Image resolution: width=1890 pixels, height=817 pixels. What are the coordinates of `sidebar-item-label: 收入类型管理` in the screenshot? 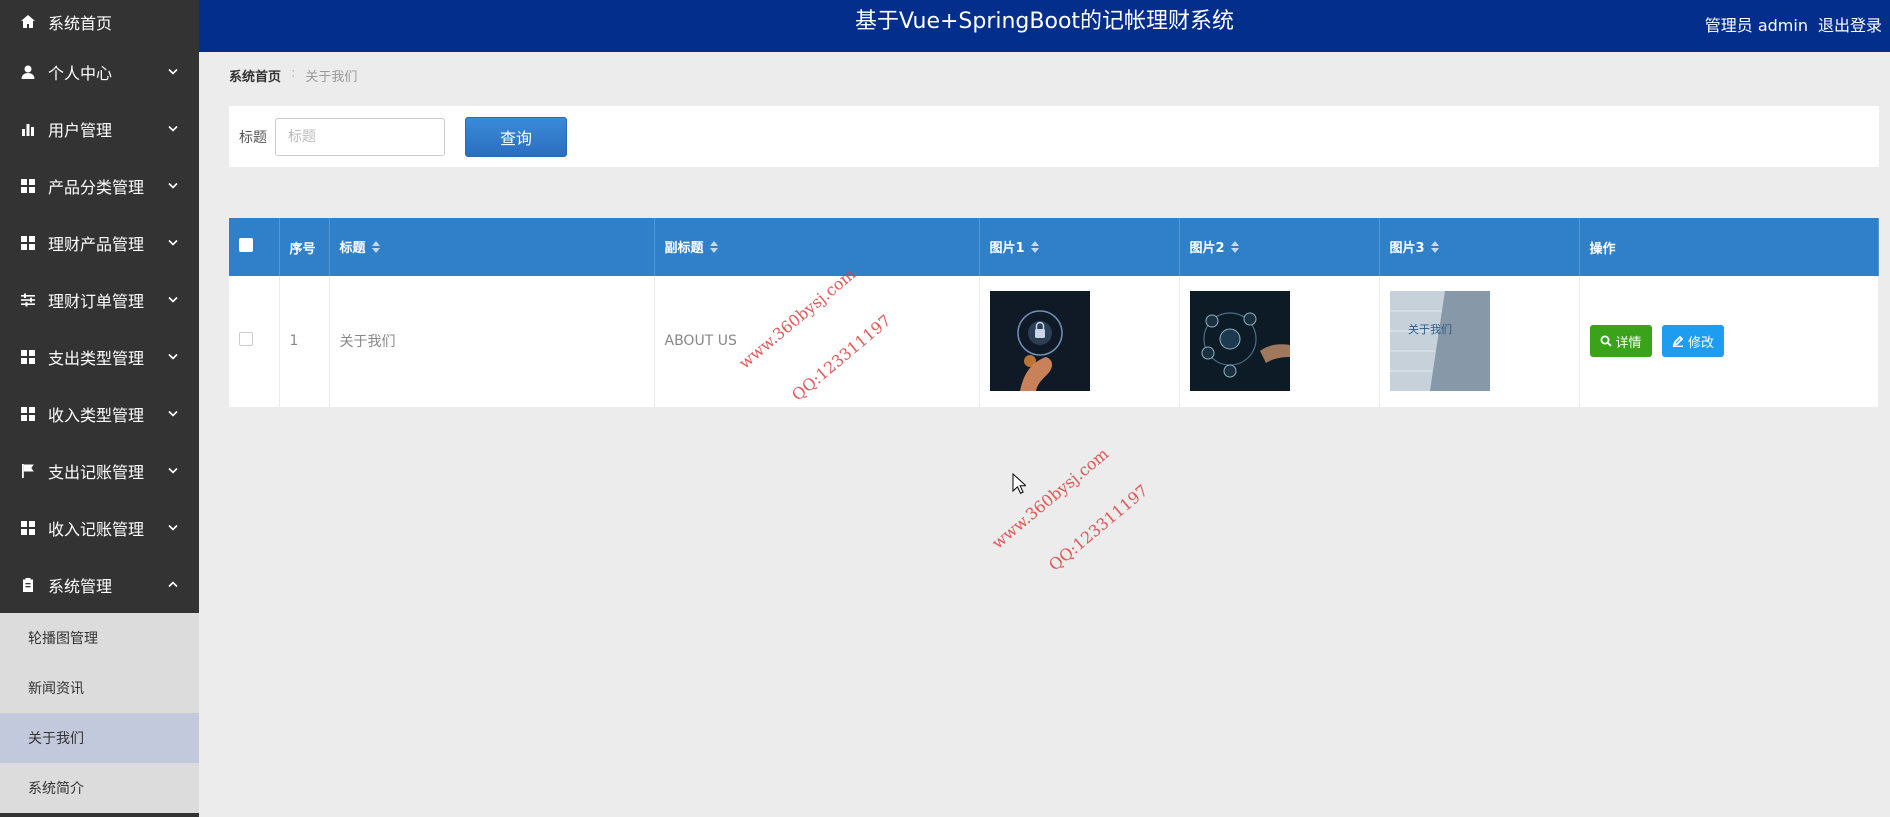 It's located at (96, 415).